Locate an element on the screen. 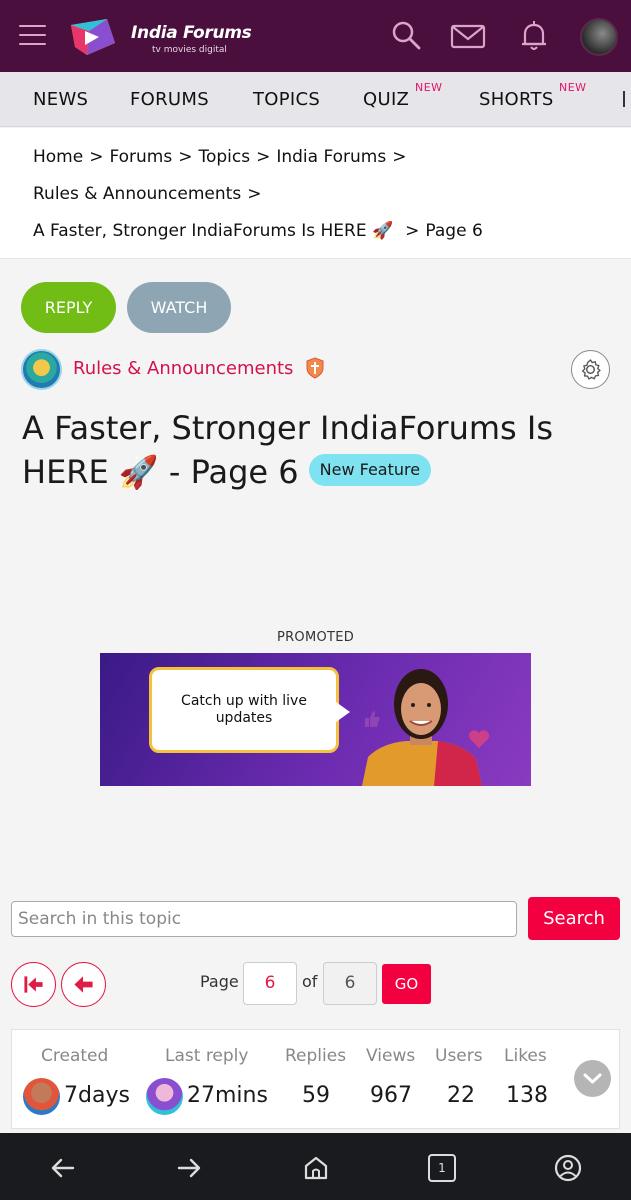 The image size is (631, 1200). nav-shorts-new-badge: NEW is located at coordinates (573, 87).